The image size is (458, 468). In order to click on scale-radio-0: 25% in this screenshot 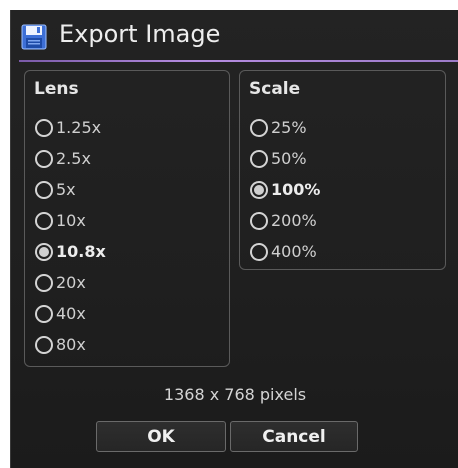, I will do `click(285, 127)`.